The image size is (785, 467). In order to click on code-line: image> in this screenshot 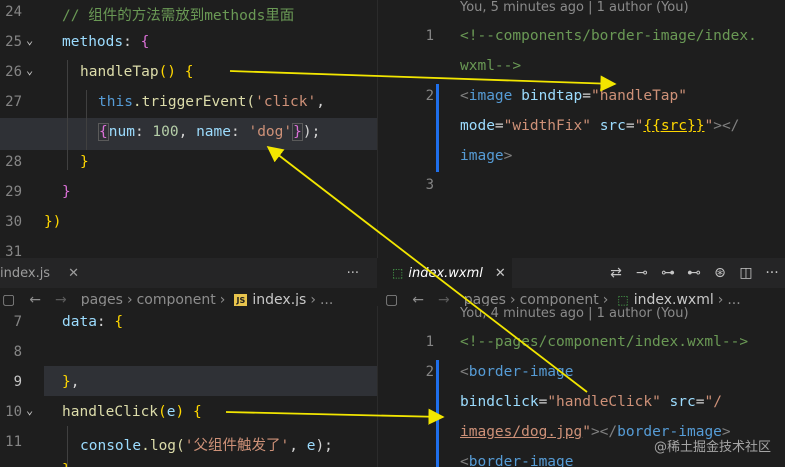, I will do `click(486, 156)`.